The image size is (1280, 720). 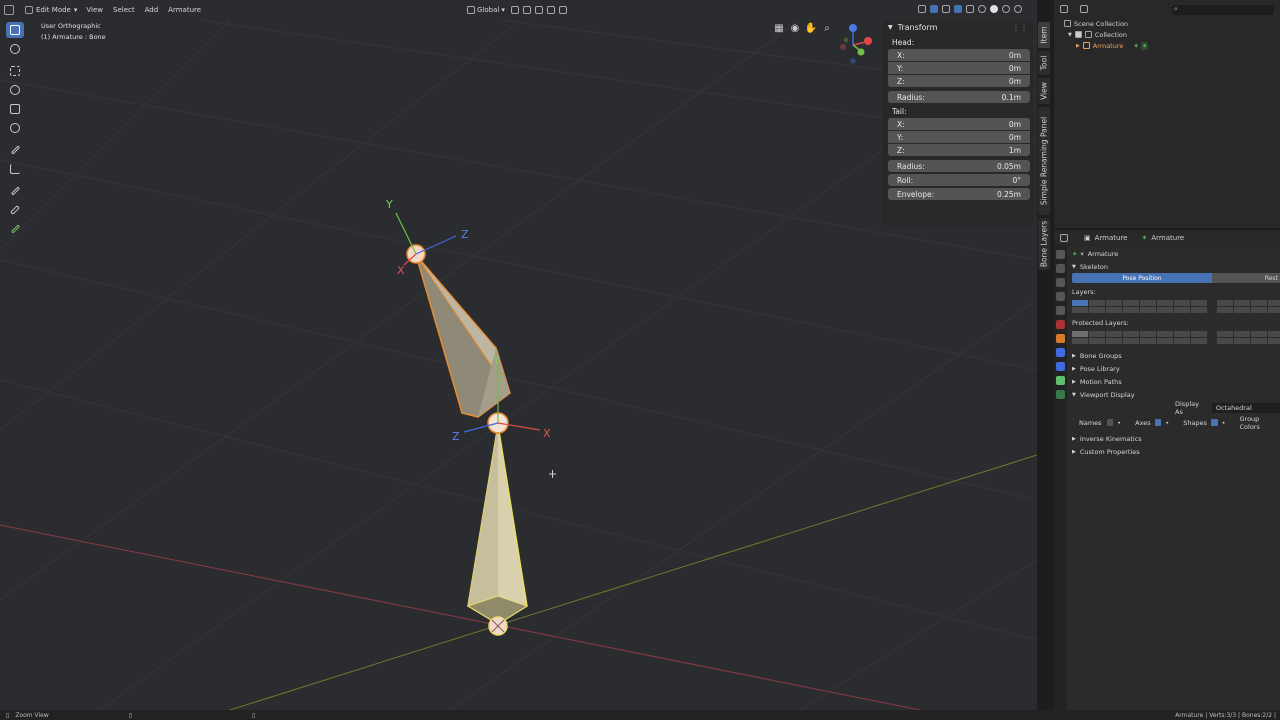 I want to click on custom-properties-panel: ▶ Custom Properties, so click(x=1173, y=451).